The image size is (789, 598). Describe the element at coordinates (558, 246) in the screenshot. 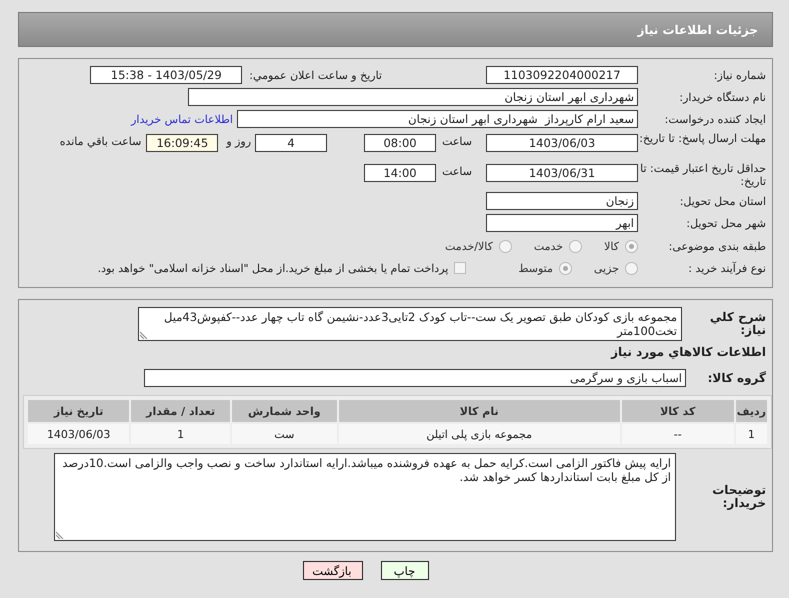

I see `radio-option: خدمت` at that location.